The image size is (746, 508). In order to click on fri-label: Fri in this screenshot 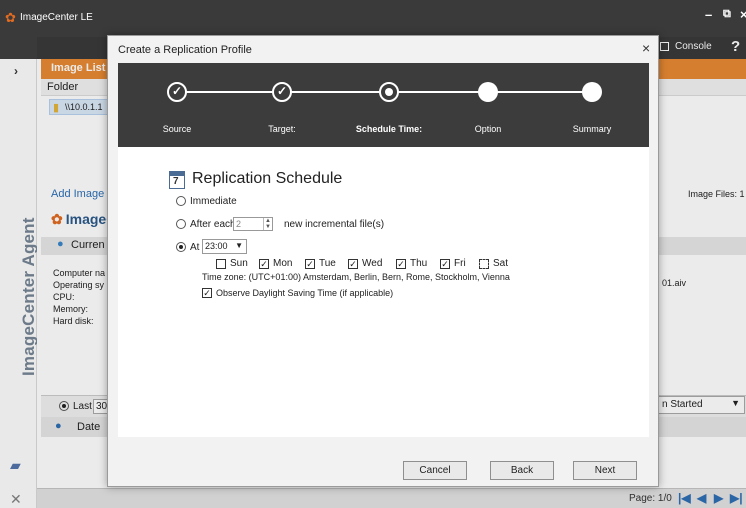, I will do `click(460, 263)`.